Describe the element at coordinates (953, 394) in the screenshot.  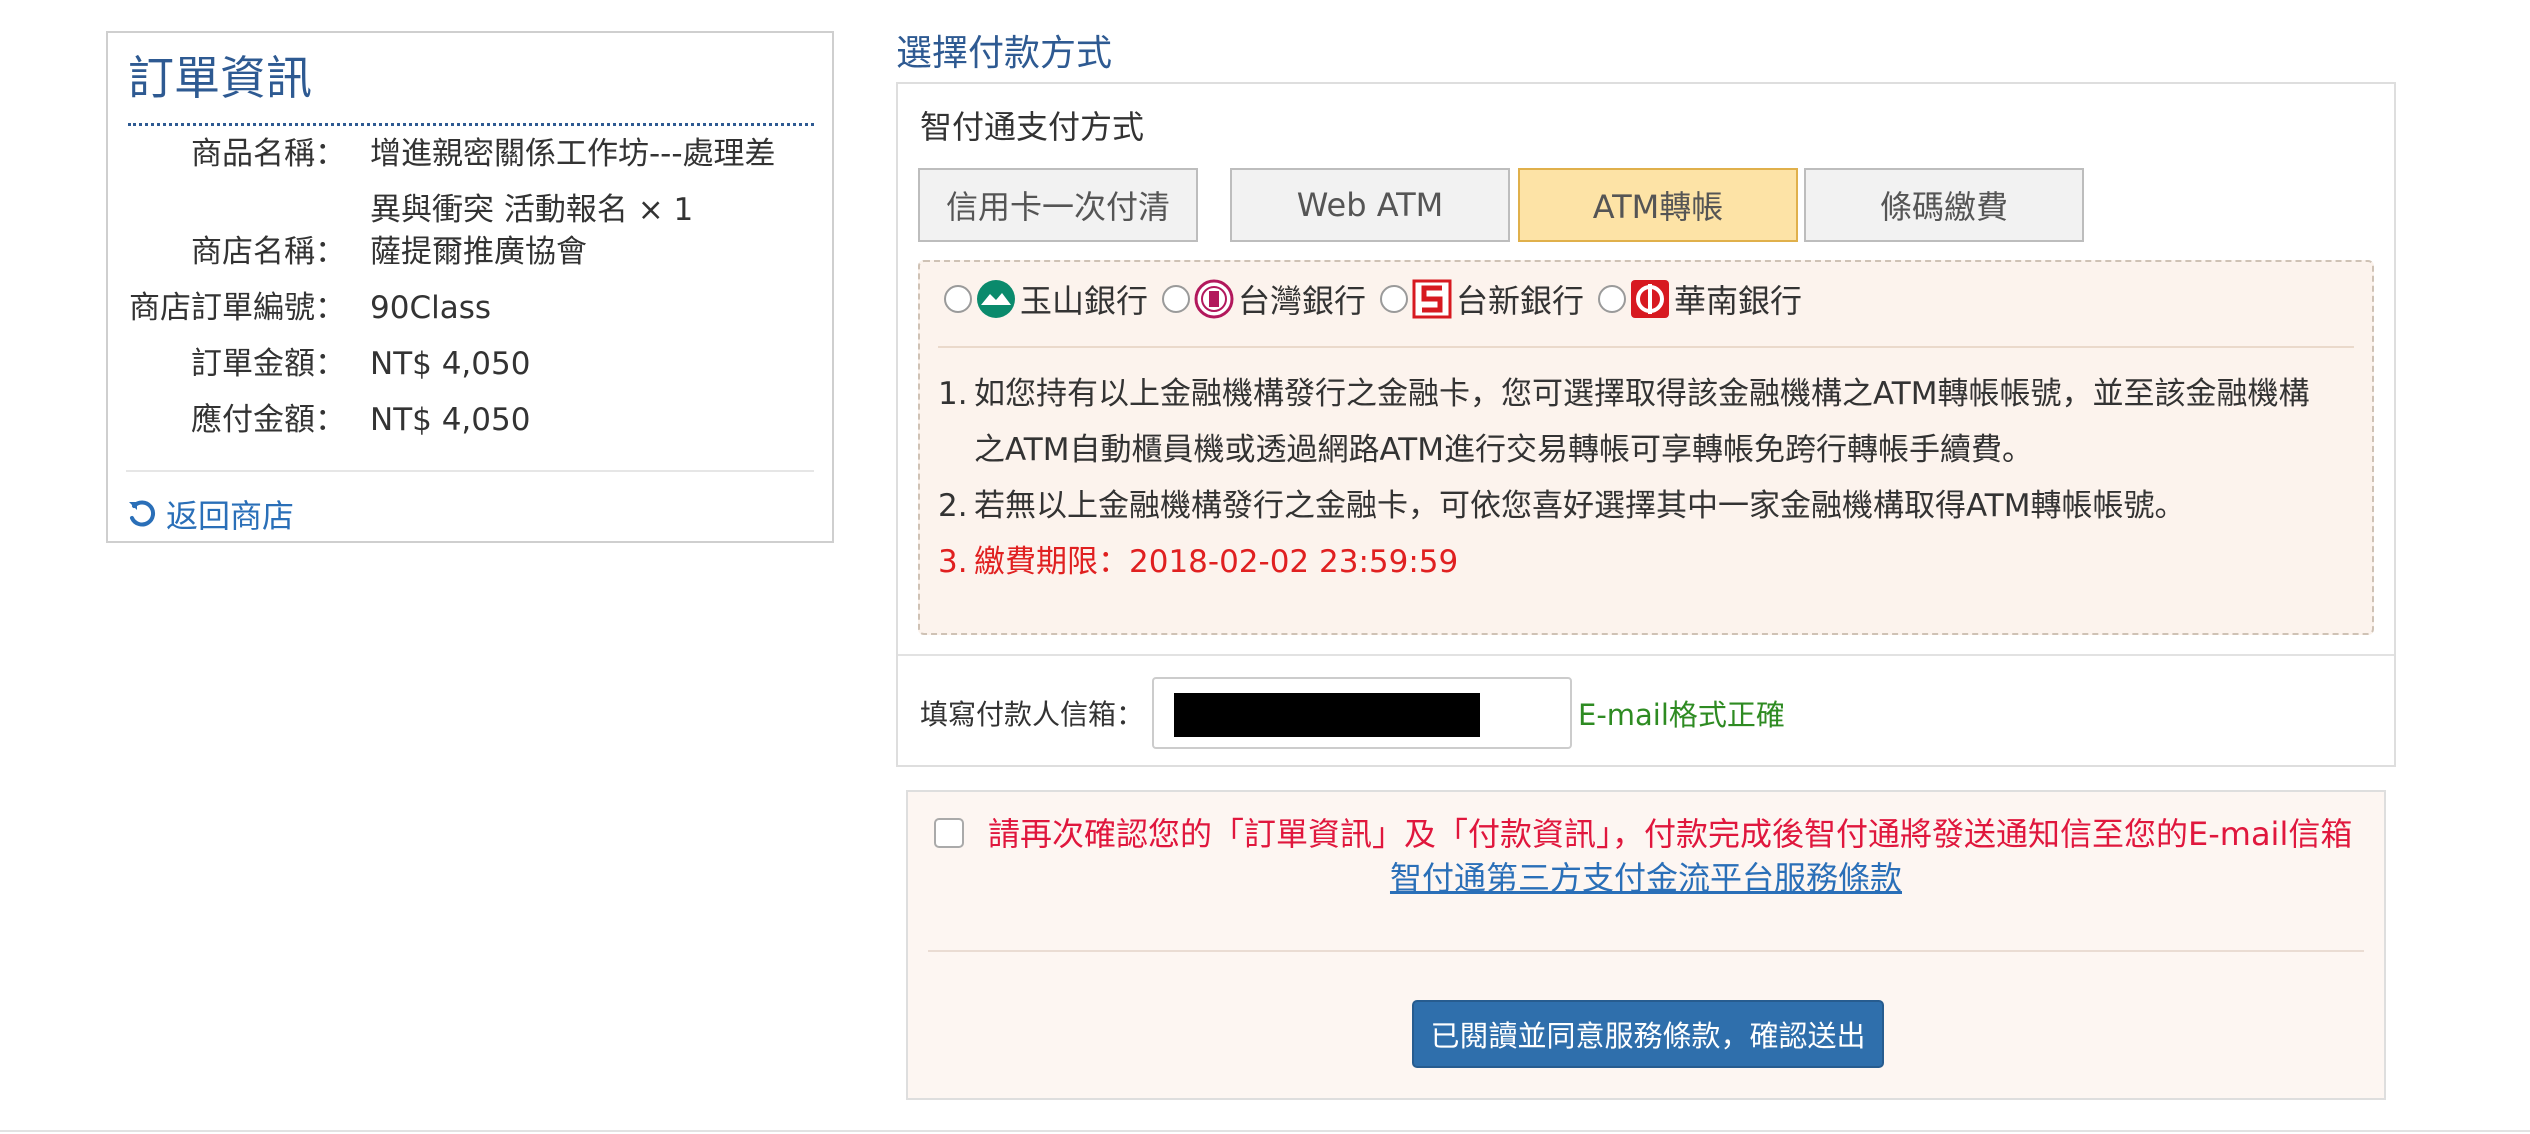
I see `note-1-number: 1.` at that location.